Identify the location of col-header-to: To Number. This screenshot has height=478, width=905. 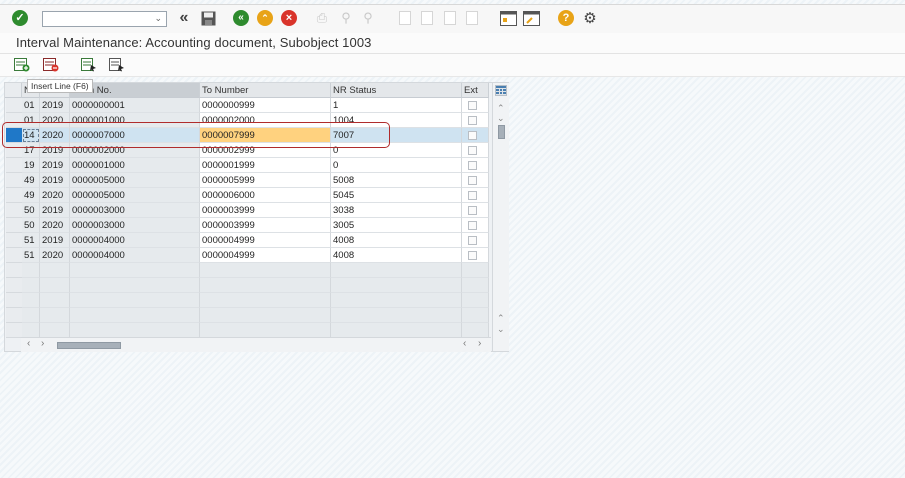
(265, 90).